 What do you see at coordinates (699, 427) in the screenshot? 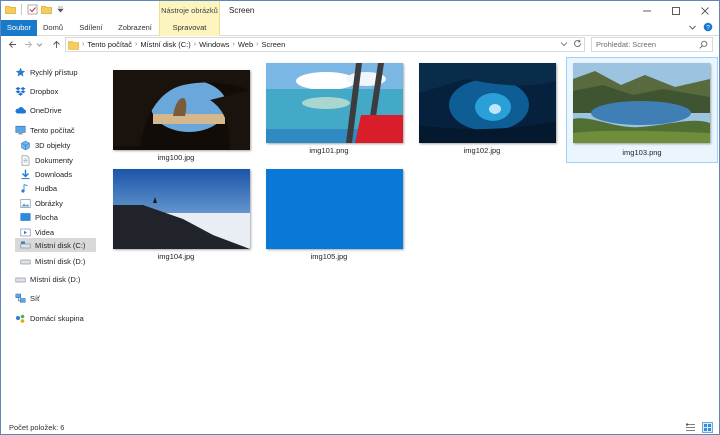
I see `view-switcher` at bounding box center [699, 427].